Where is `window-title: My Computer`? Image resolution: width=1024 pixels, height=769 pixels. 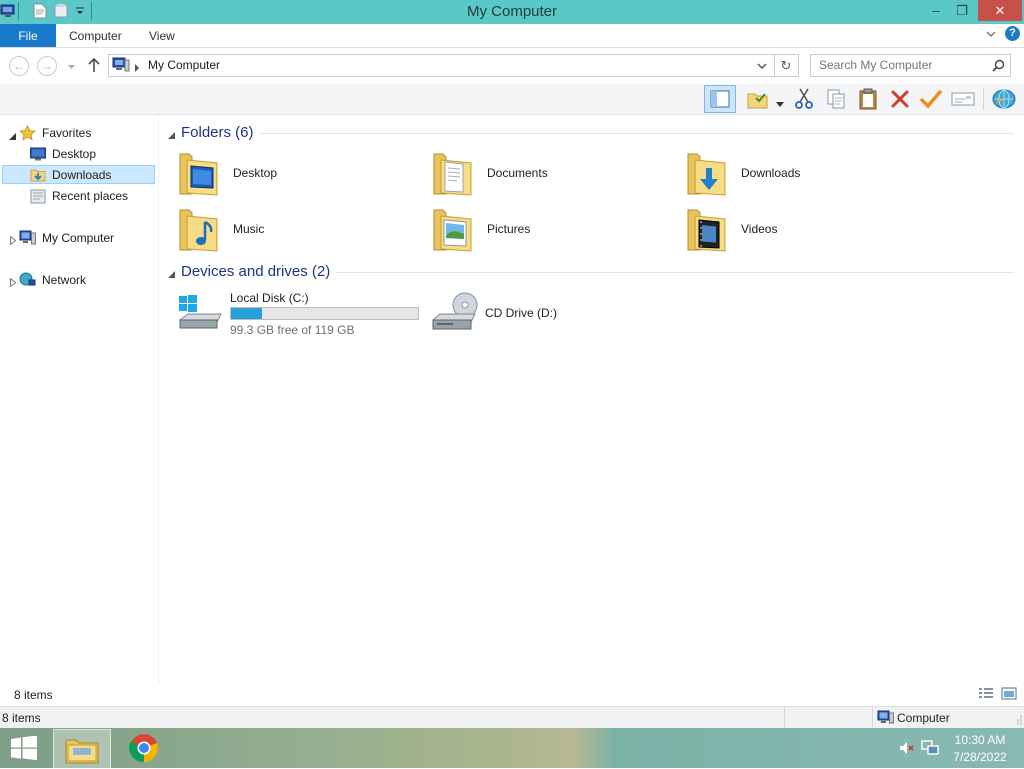 window-title: My Computer is located at coordinates (512, 11).